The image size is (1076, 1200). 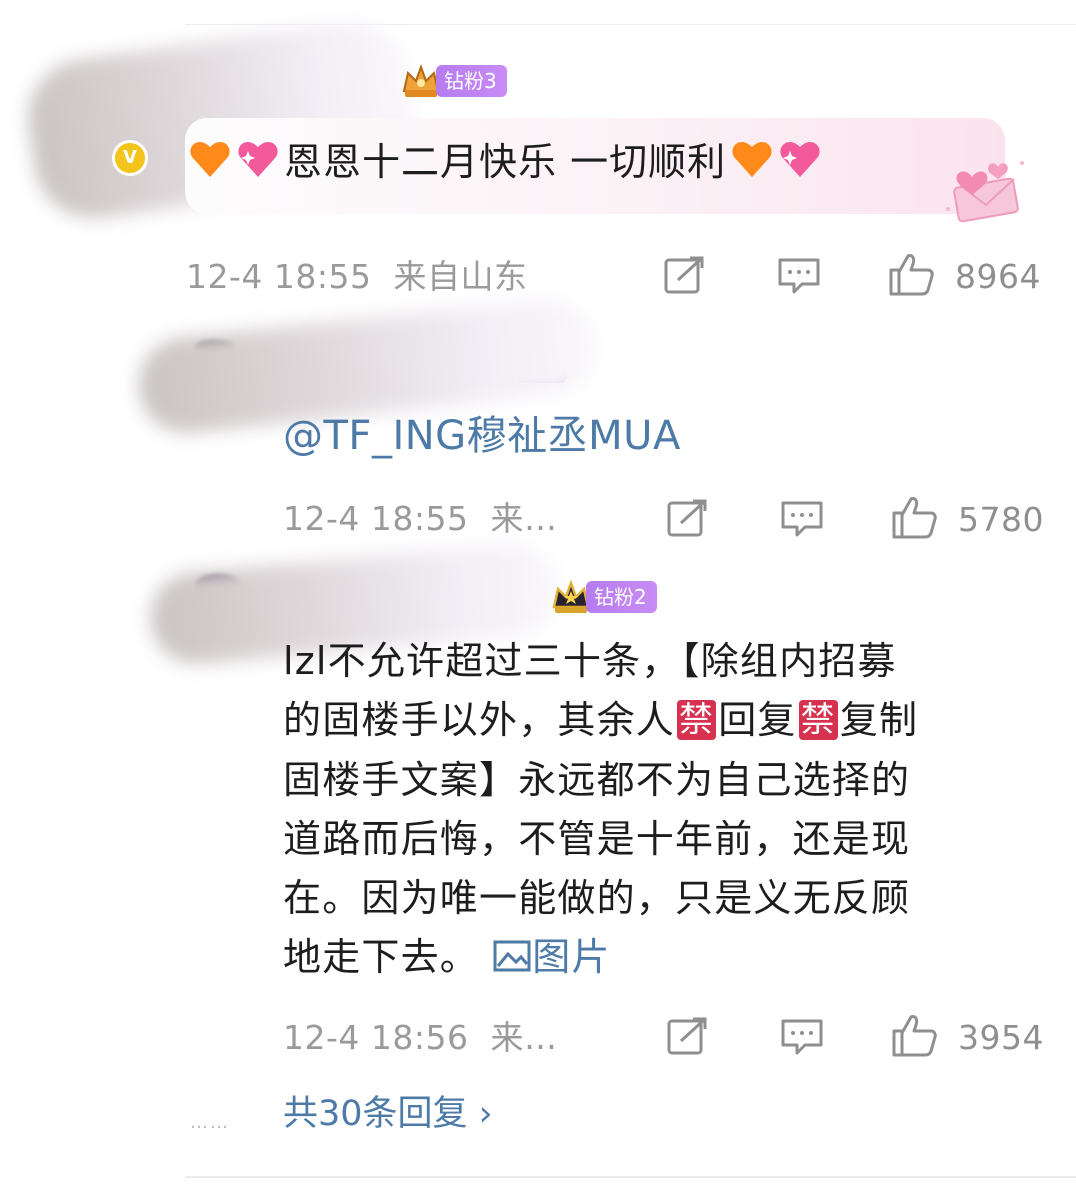 I want to click on comment-line: 地走下去。, so click(x=381, y=957).